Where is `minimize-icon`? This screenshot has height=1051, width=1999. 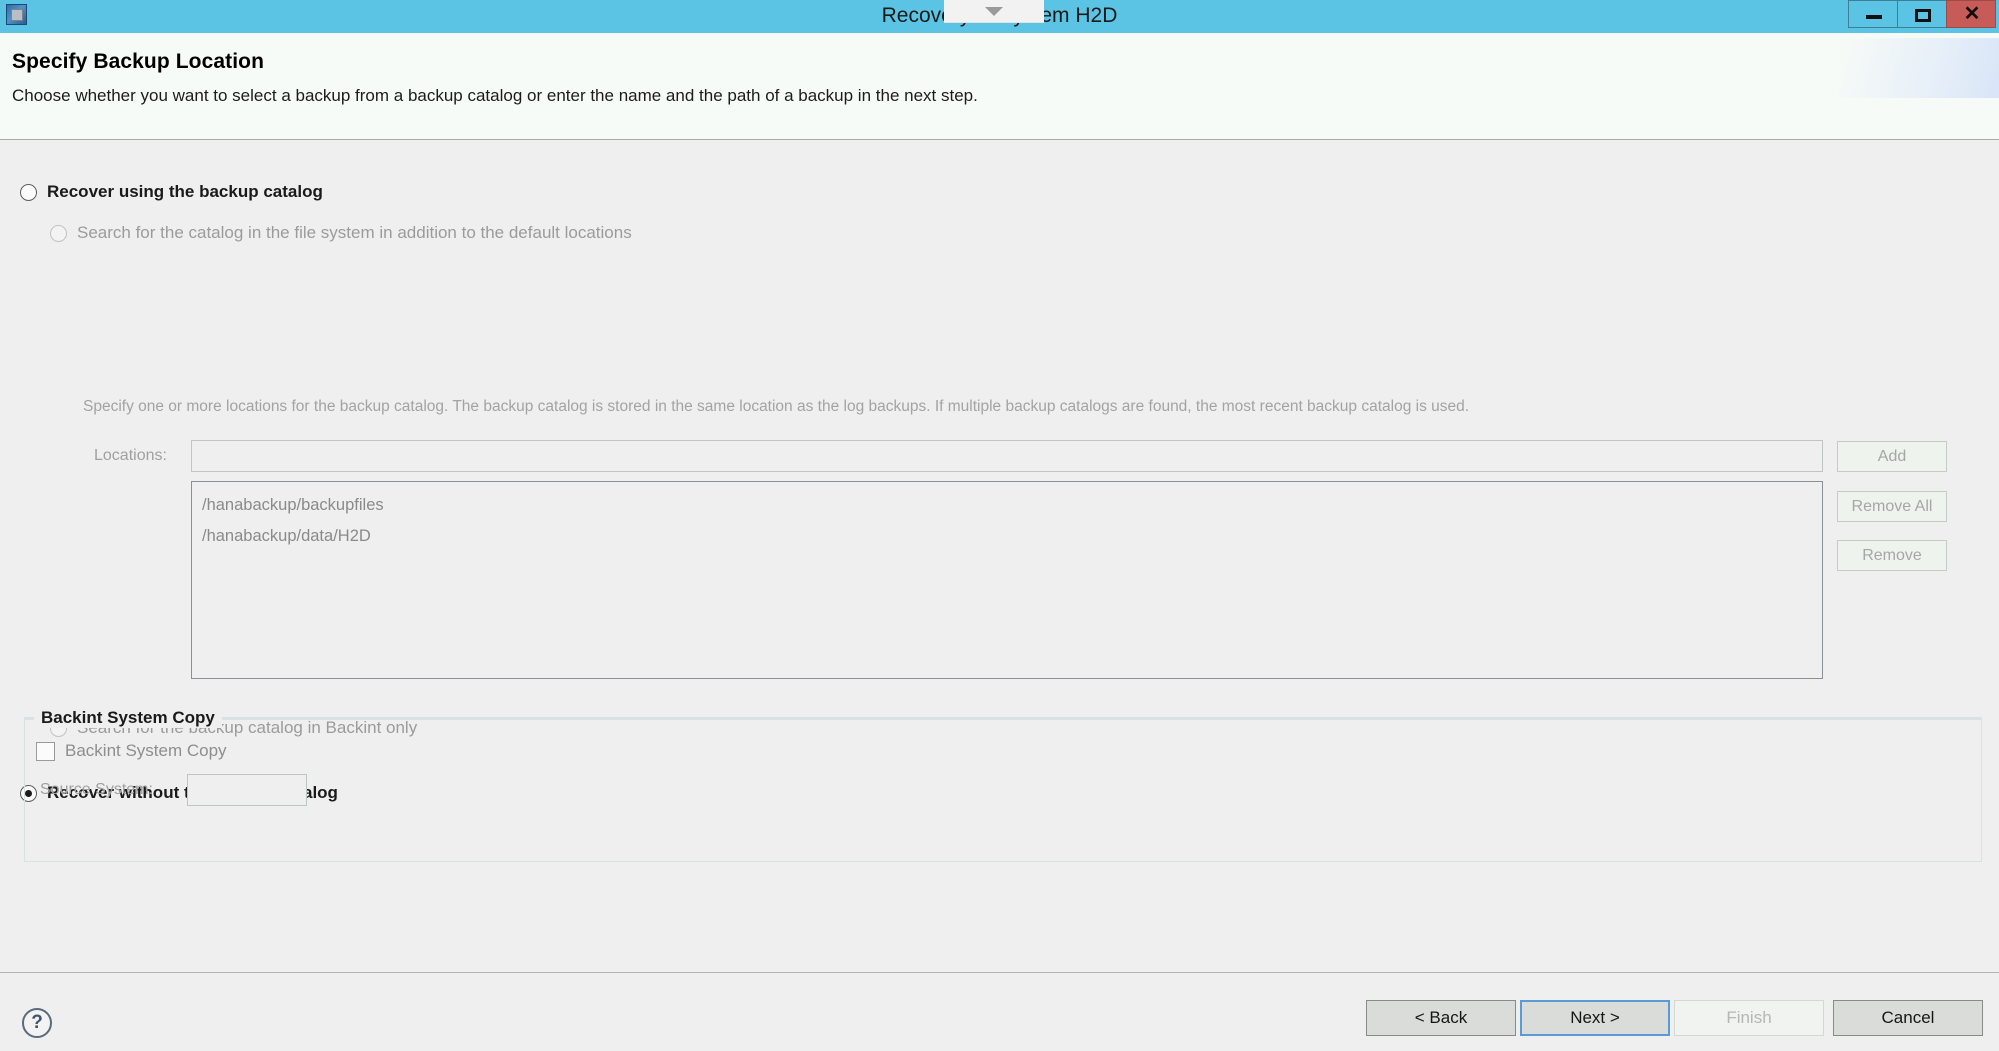
minimize-icon is located at coordinates (1874, 17).